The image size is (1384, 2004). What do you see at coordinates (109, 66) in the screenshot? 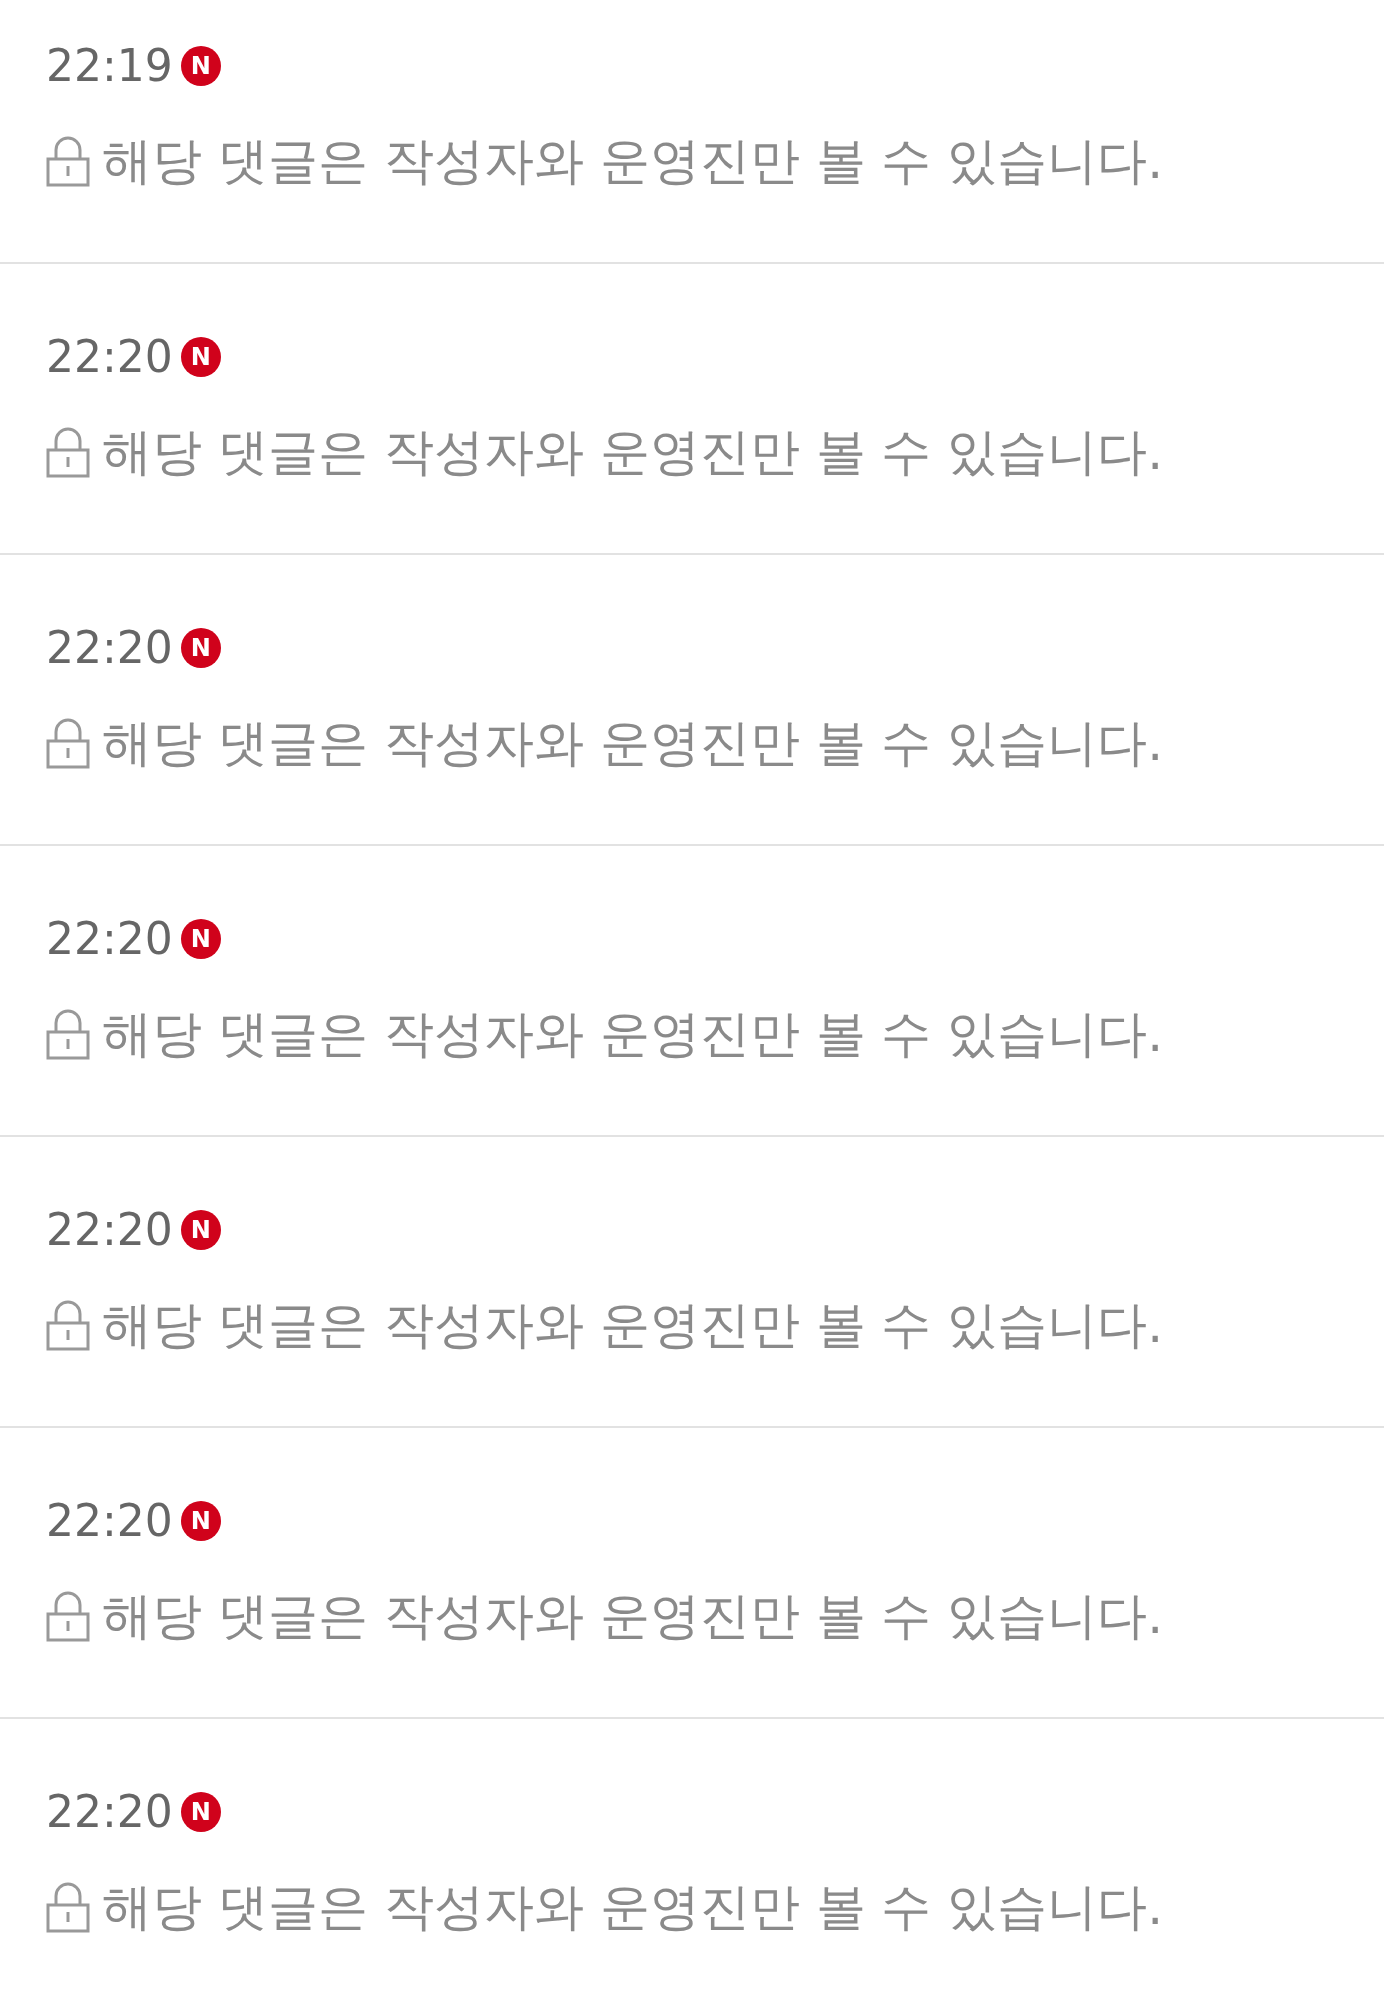
I see `comment-time: 22:19` at bounding box center [109, 66].